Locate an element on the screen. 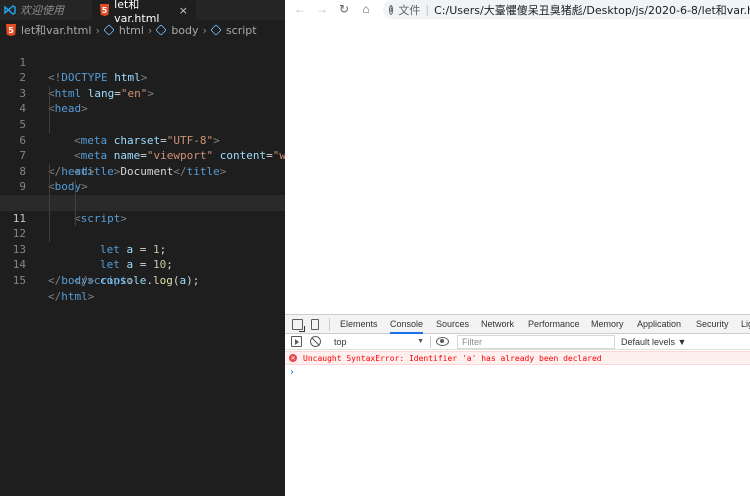  reload-icon: ↻ is located at coordinates (344, 9).